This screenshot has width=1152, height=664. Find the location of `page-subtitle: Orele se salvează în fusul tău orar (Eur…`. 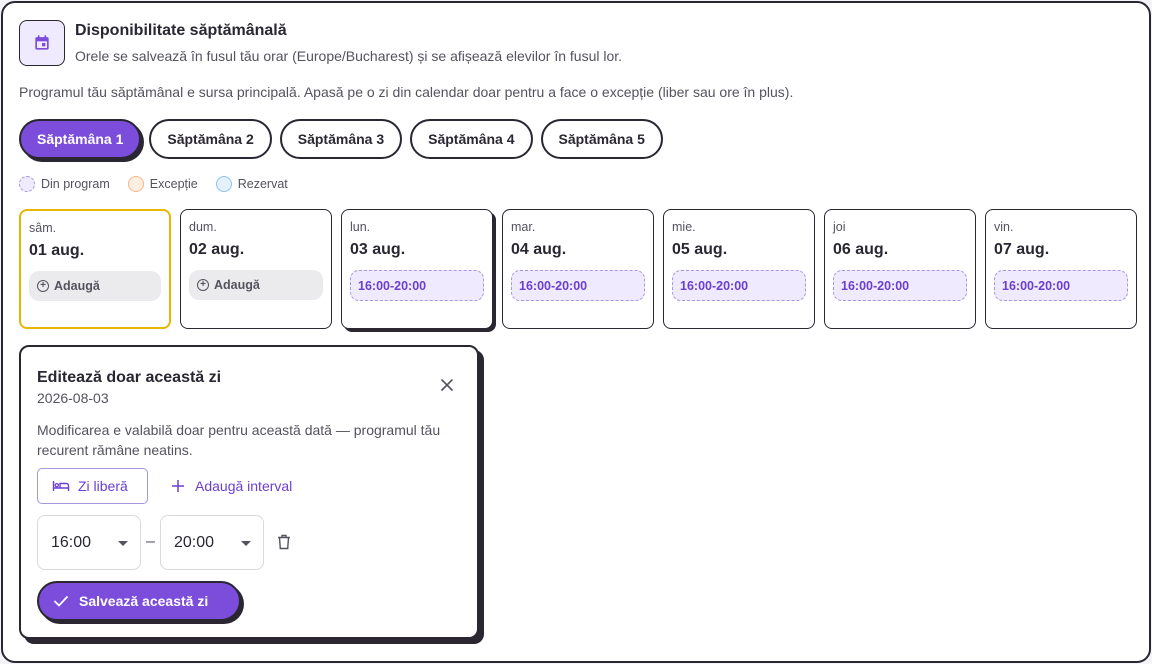

page-subtitle: Orele se salvează în fusul tău orar (Eur… is located at coordinates (349, 56).